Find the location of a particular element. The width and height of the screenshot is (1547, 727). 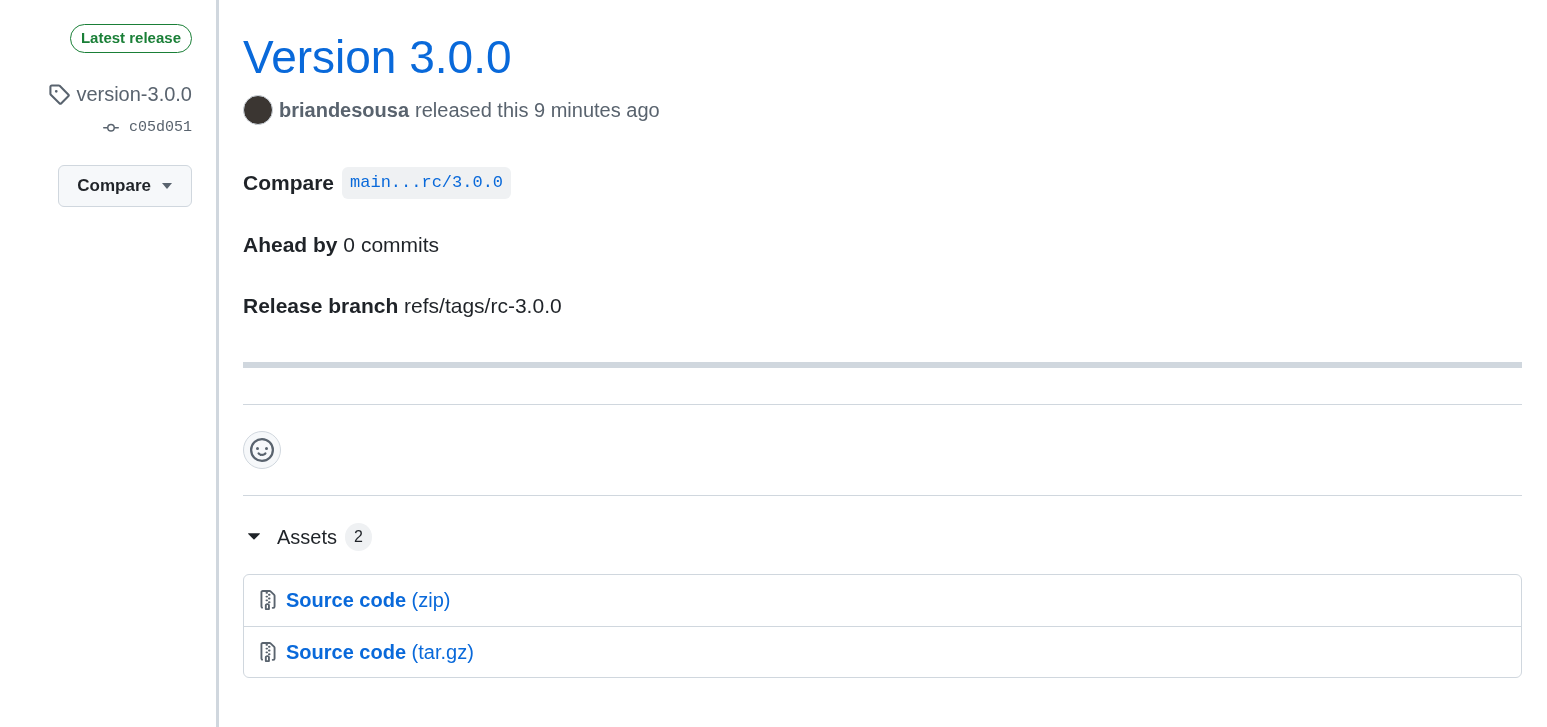

add-reaction-button is located at coordinates (262, 449).